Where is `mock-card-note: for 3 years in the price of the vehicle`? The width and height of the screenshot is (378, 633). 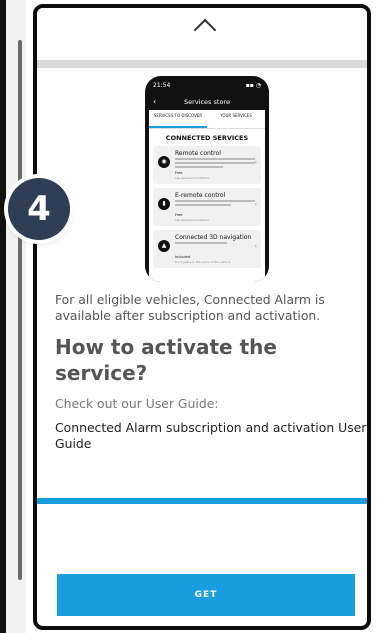 mock-card-note: for 3 years in the price of the vehicle is located at coordinates (203, 262).